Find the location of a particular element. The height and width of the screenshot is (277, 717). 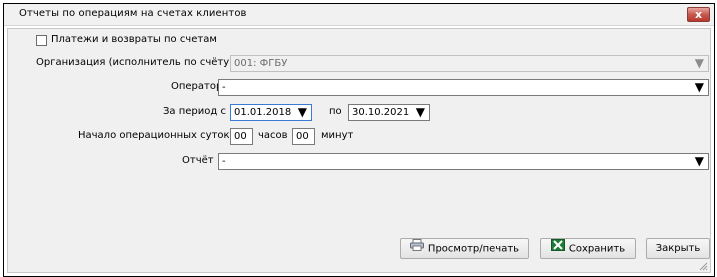

period-to-date: 30.10.2021 ▼ is located at coordinates (389, 112).